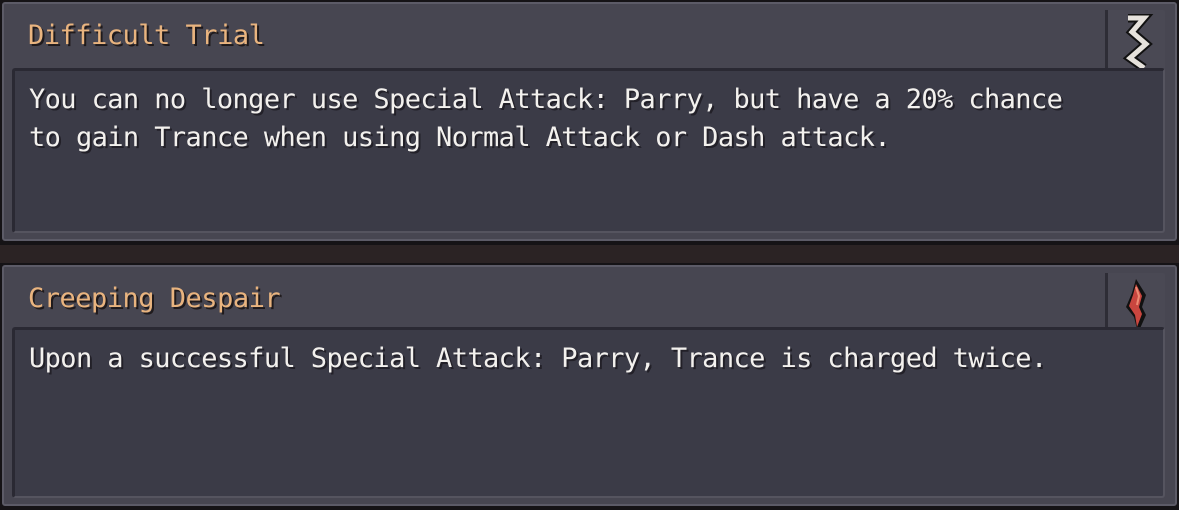 The height and width of the screenshot is (510, 1179). What do you see at coordinates (154, 298) in the screenshot?
I see `card-title: Creeping Despair` at bounding box center [154, 298].